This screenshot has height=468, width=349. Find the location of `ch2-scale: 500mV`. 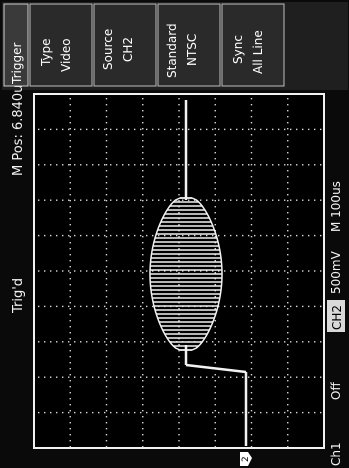

ch2-scale: 500mV is located at coordinates (336, 272).